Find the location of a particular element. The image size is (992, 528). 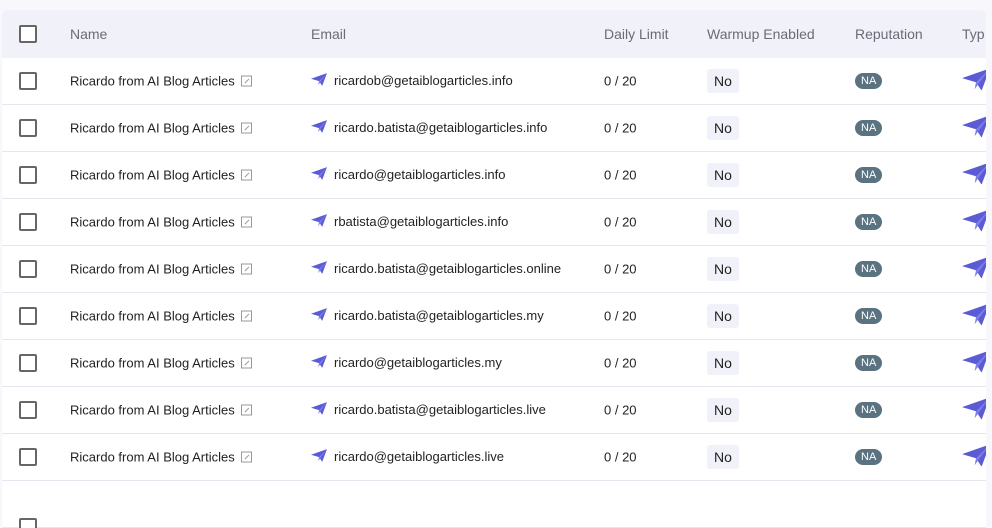

email-text: ricardo@getaiblogarticles.live is located at coordinates (419, 457).